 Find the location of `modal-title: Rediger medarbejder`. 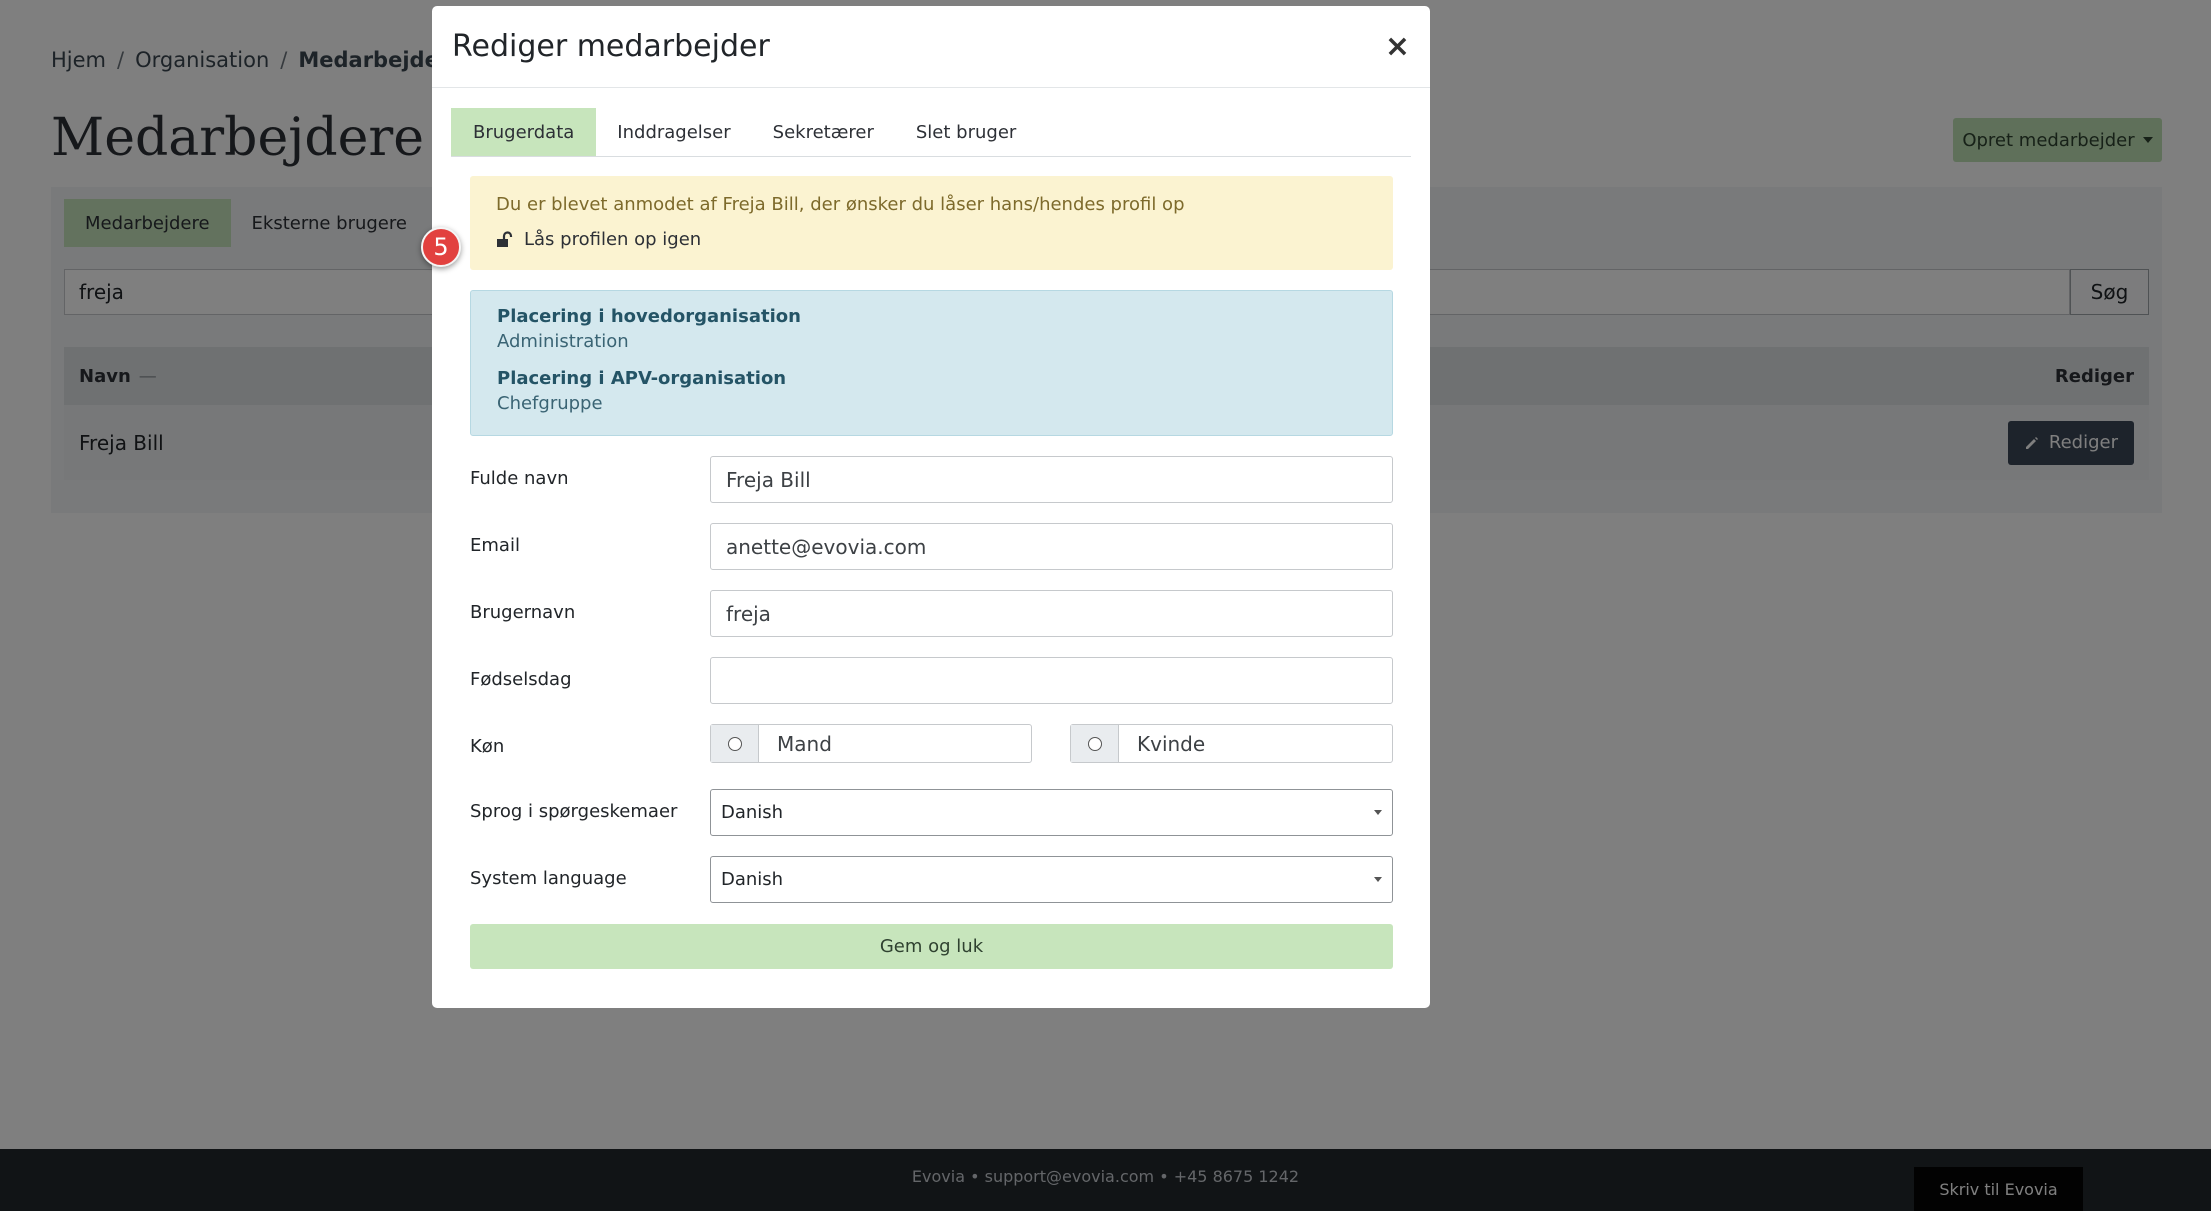

modal-title: Rediger medarbejder is located at coordinates (611, 46).